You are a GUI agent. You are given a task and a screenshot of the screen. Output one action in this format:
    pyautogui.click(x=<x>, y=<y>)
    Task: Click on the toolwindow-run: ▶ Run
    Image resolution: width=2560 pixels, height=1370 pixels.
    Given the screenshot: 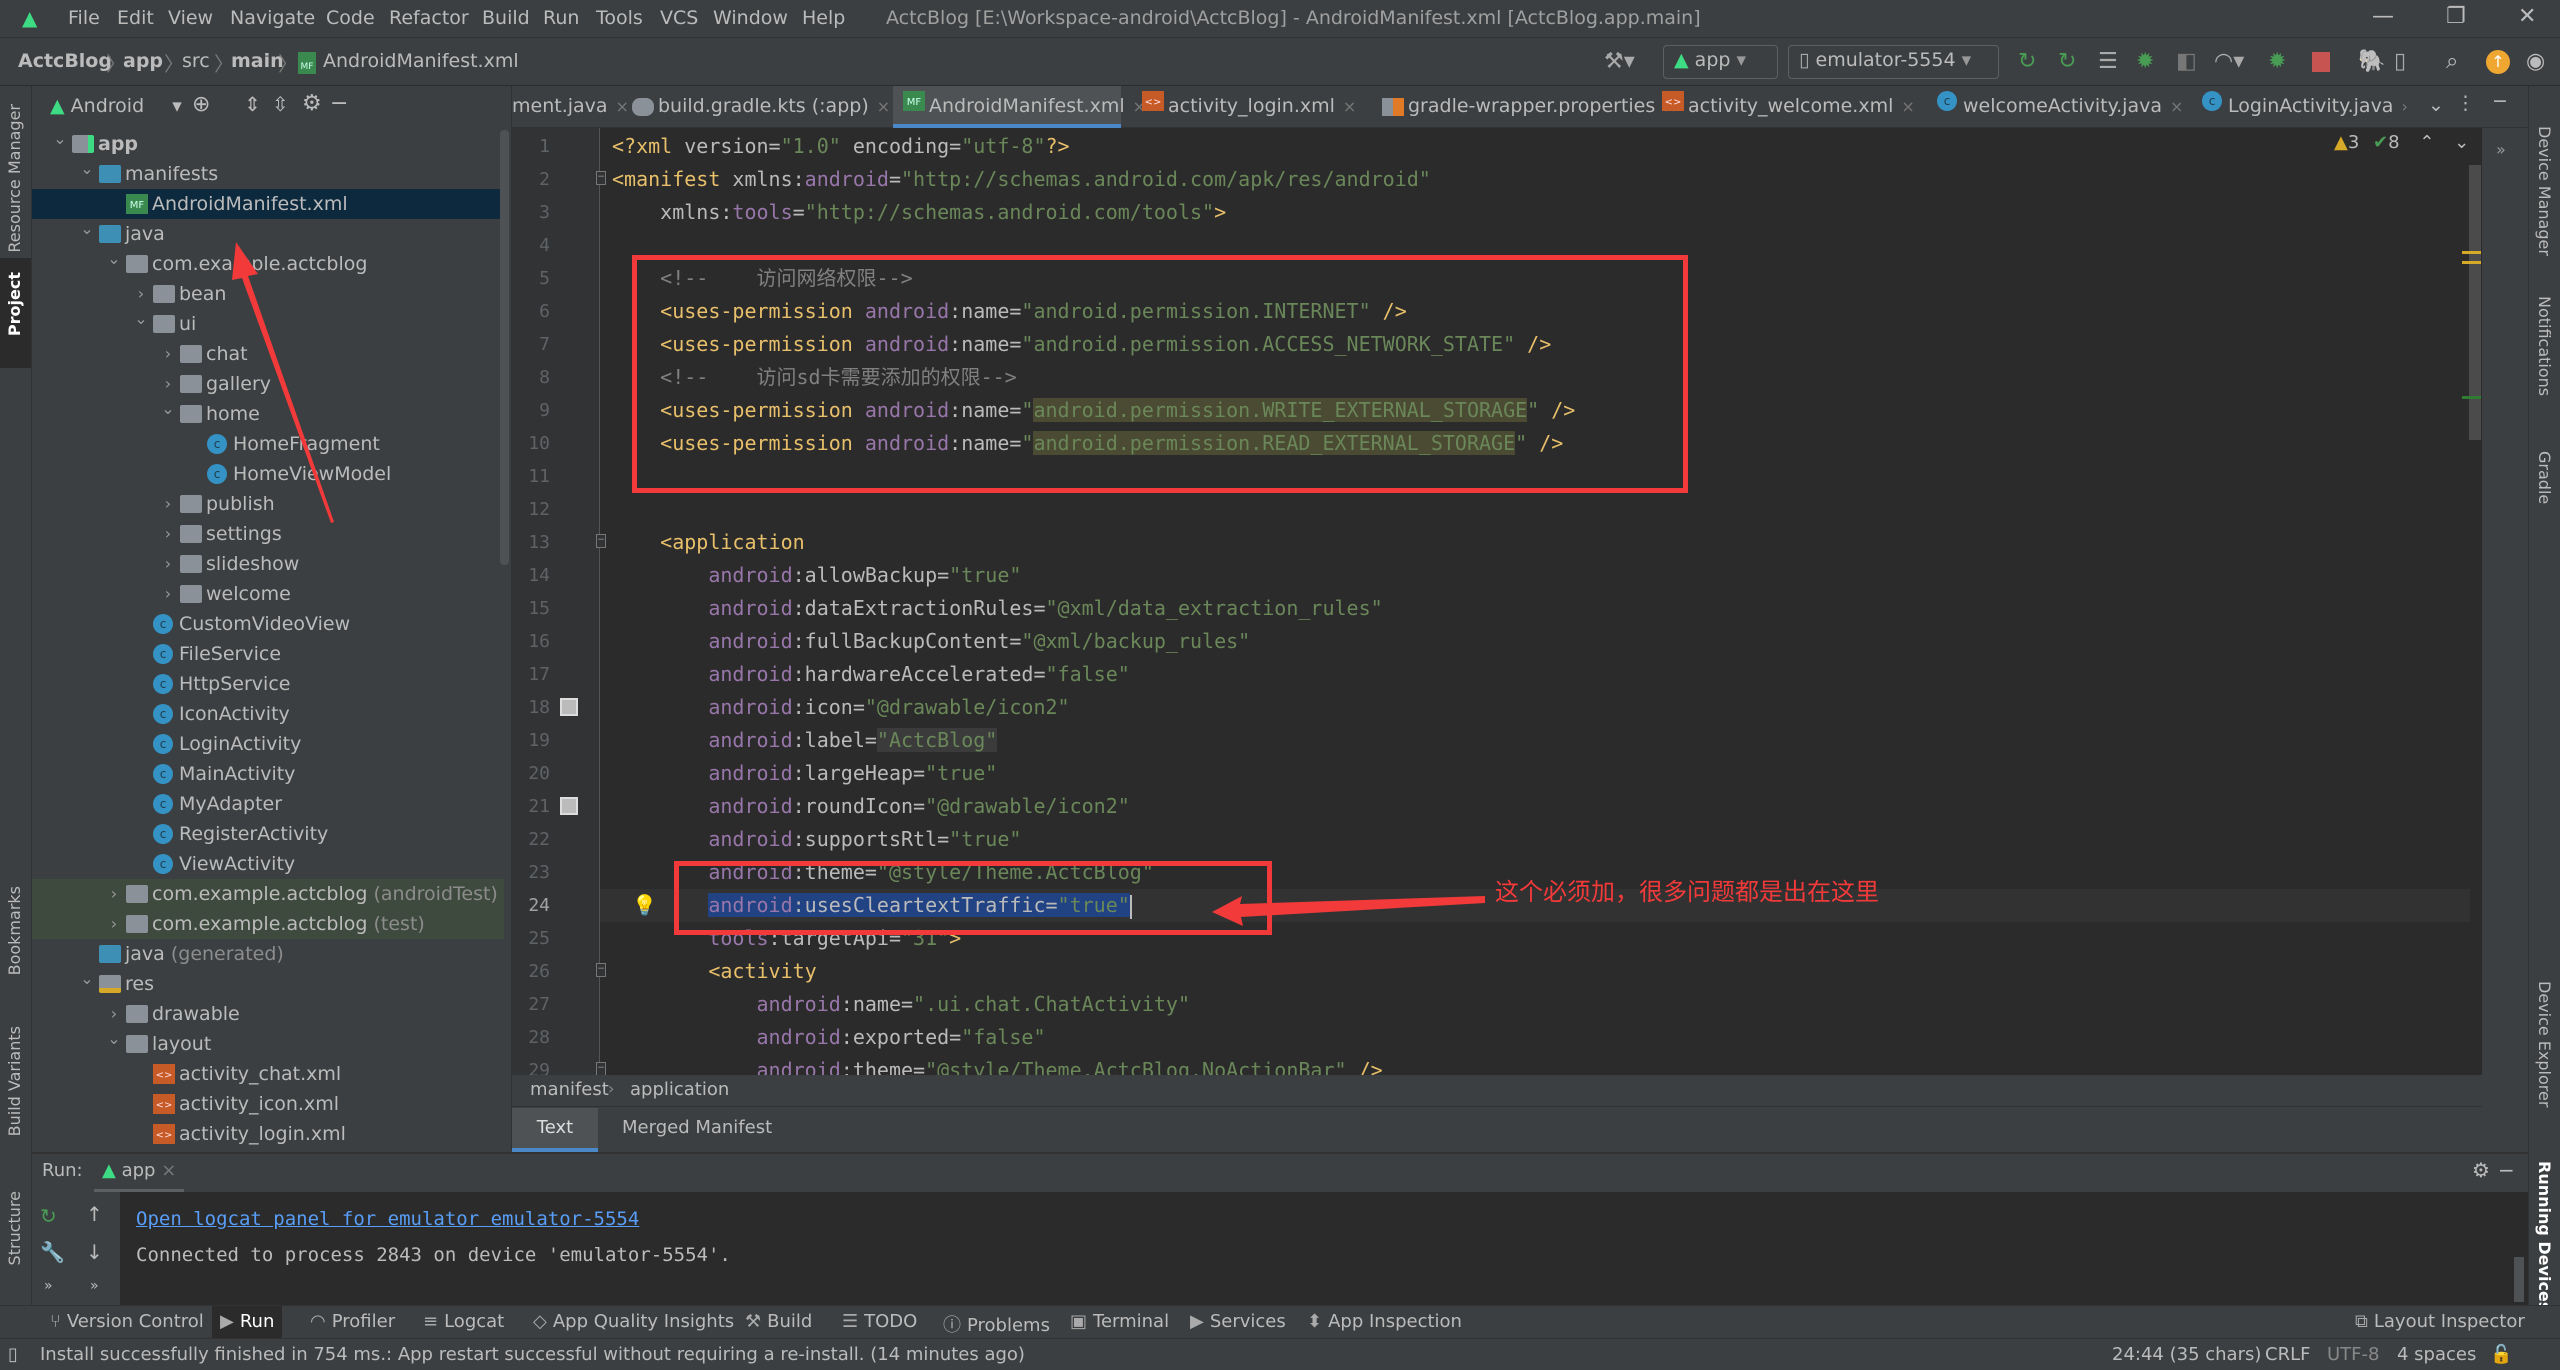 What is the action you would take?
    pyautogui.click(x=247, y=1322)
    